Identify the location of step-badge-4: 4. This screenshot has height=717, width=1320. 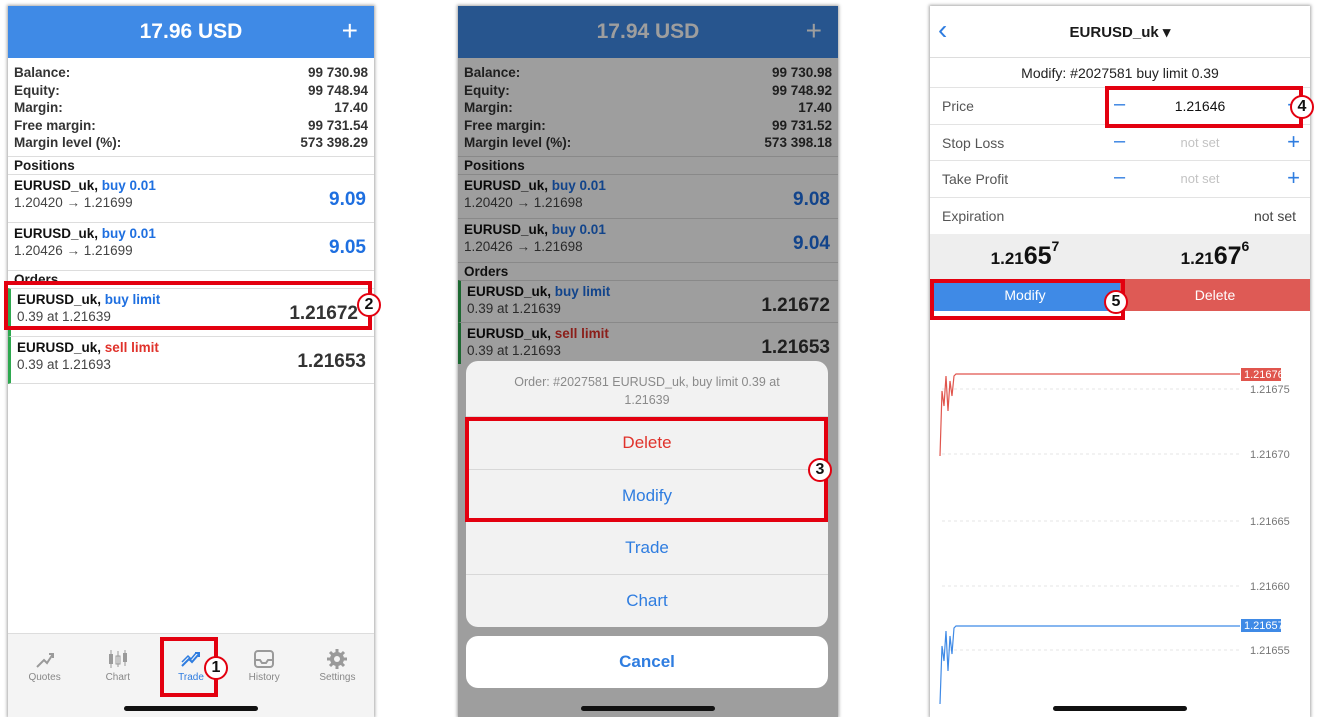
(1302, 107).